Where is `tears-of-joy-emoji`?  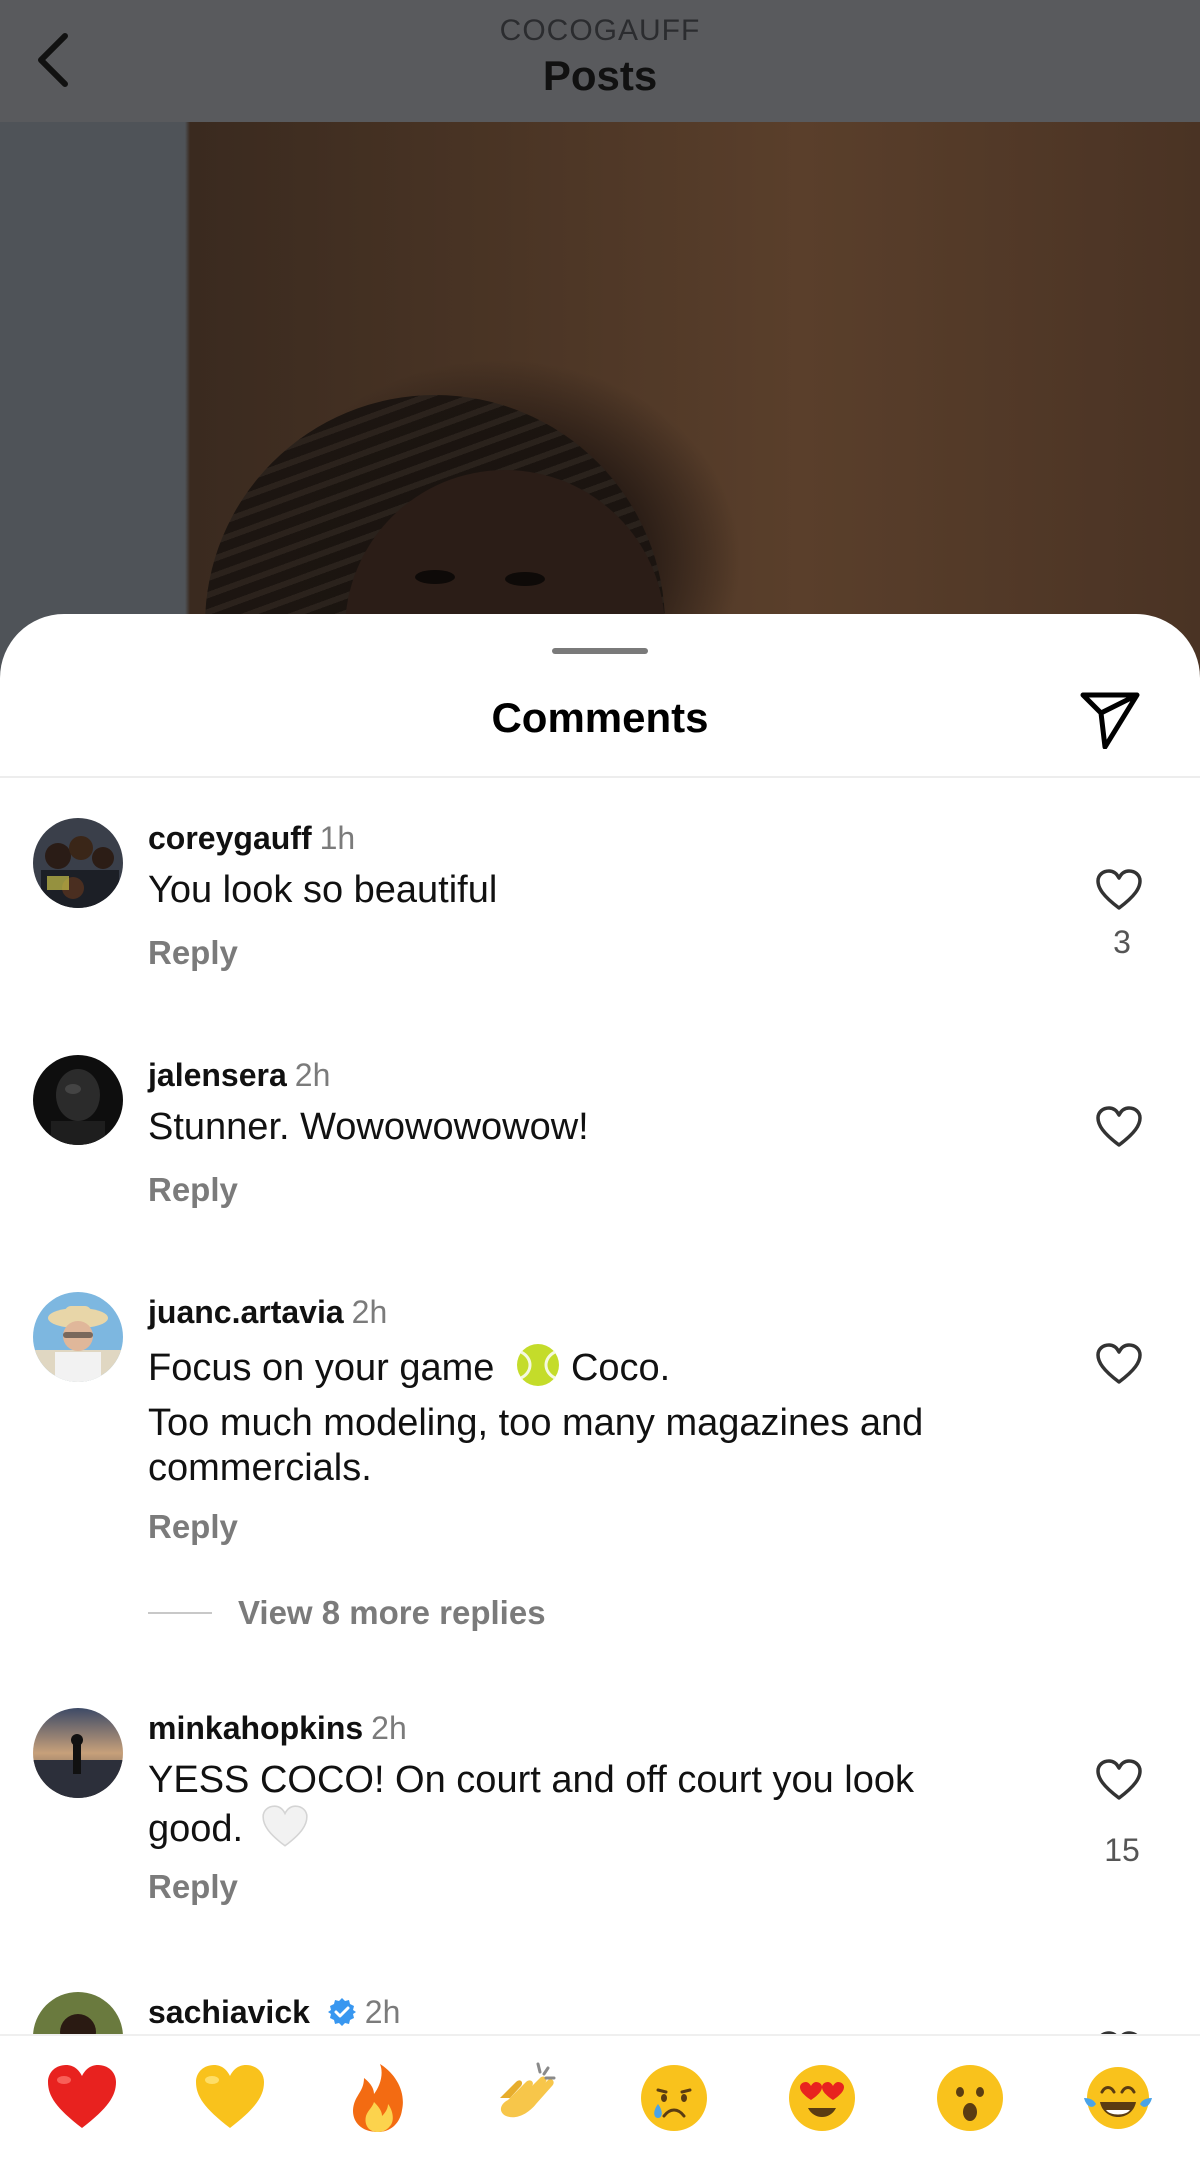 tears-of-joy-emoji is located at coordinates (1118, 2098).